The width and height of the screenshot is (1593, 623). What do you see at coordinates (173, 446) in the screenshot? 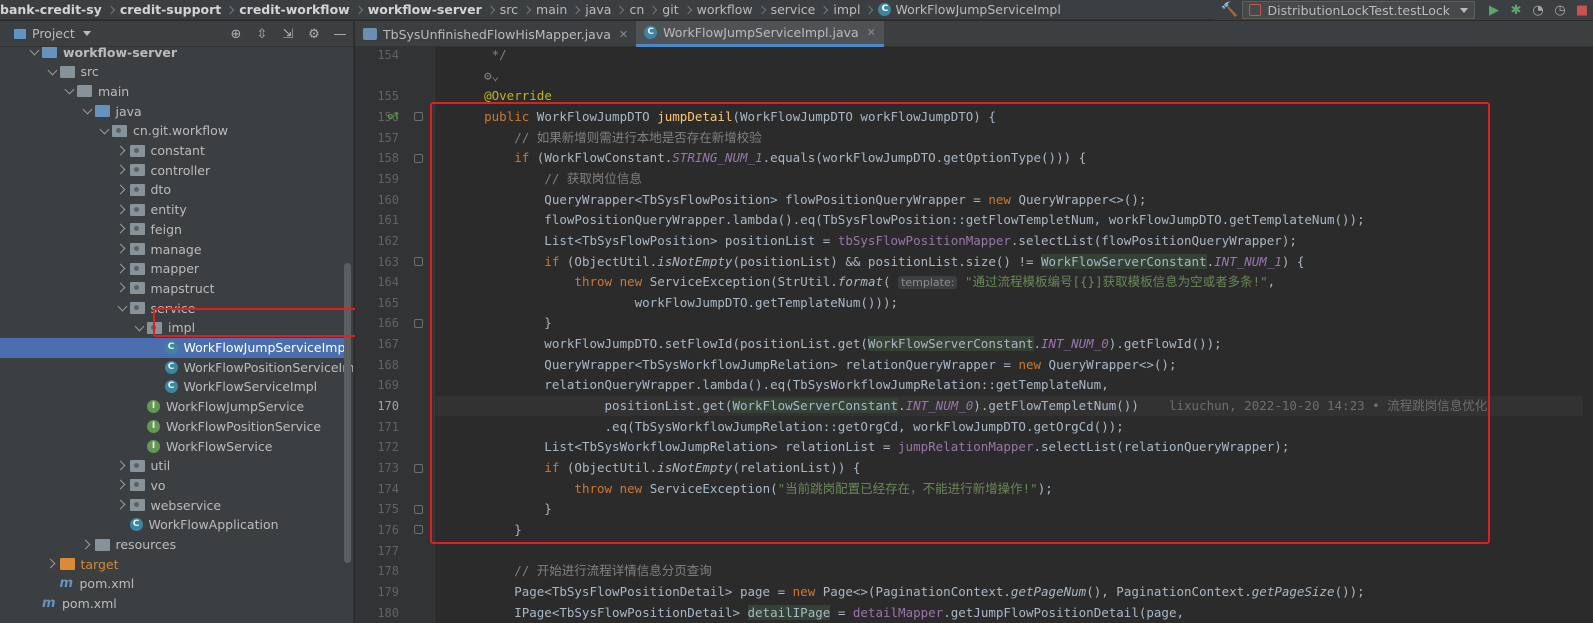
I see `tree-item: I WorkFlowService` at bounding box center [173, 446].